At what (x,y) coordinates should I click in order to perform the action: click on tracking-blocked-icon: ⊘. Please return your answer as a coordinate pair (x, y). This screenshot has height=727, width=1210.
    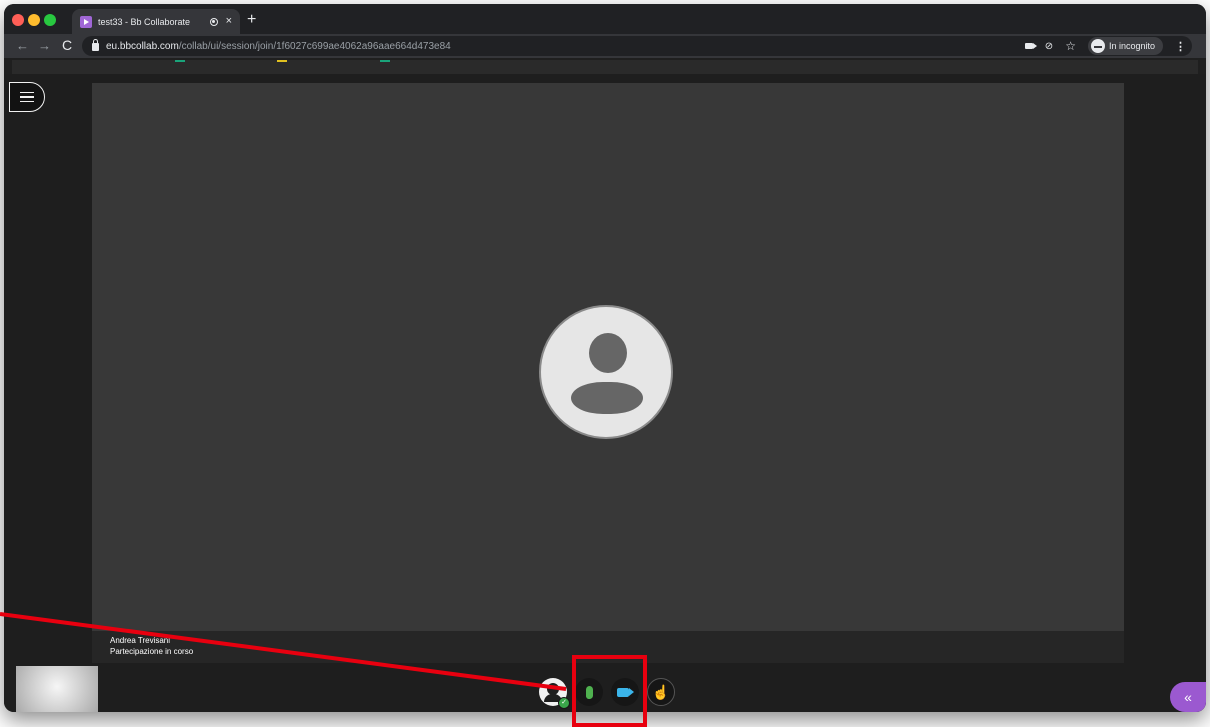
    Looking at the image, I should click on (1049, 46).